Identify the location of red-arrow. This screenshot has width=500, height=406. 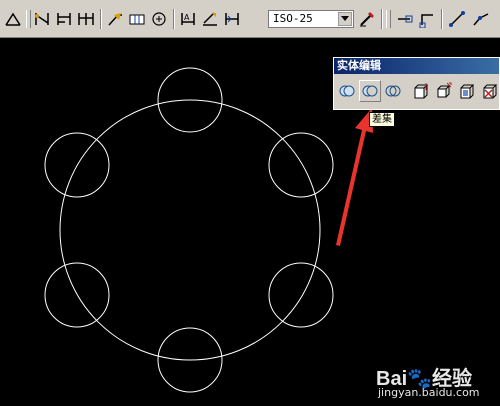
(354, 177).